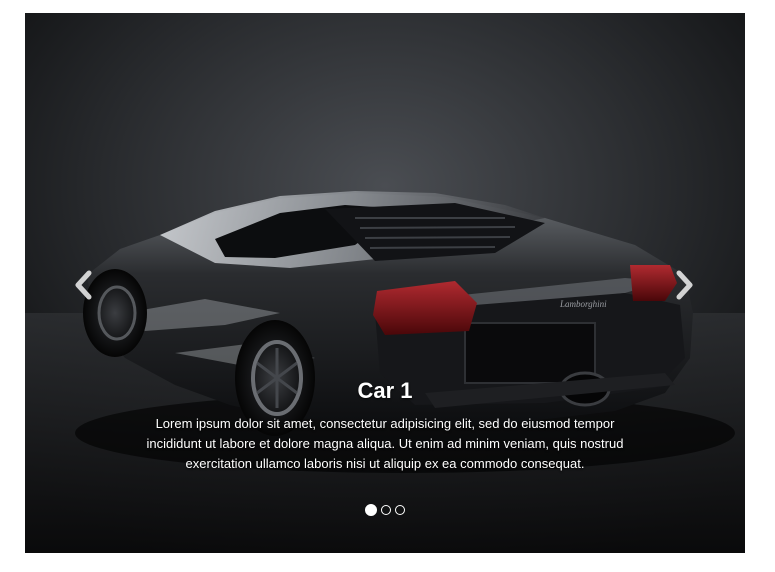 This screenshot has width=775, height=572. I want to click on carousel-next-button, so click(685, 285).